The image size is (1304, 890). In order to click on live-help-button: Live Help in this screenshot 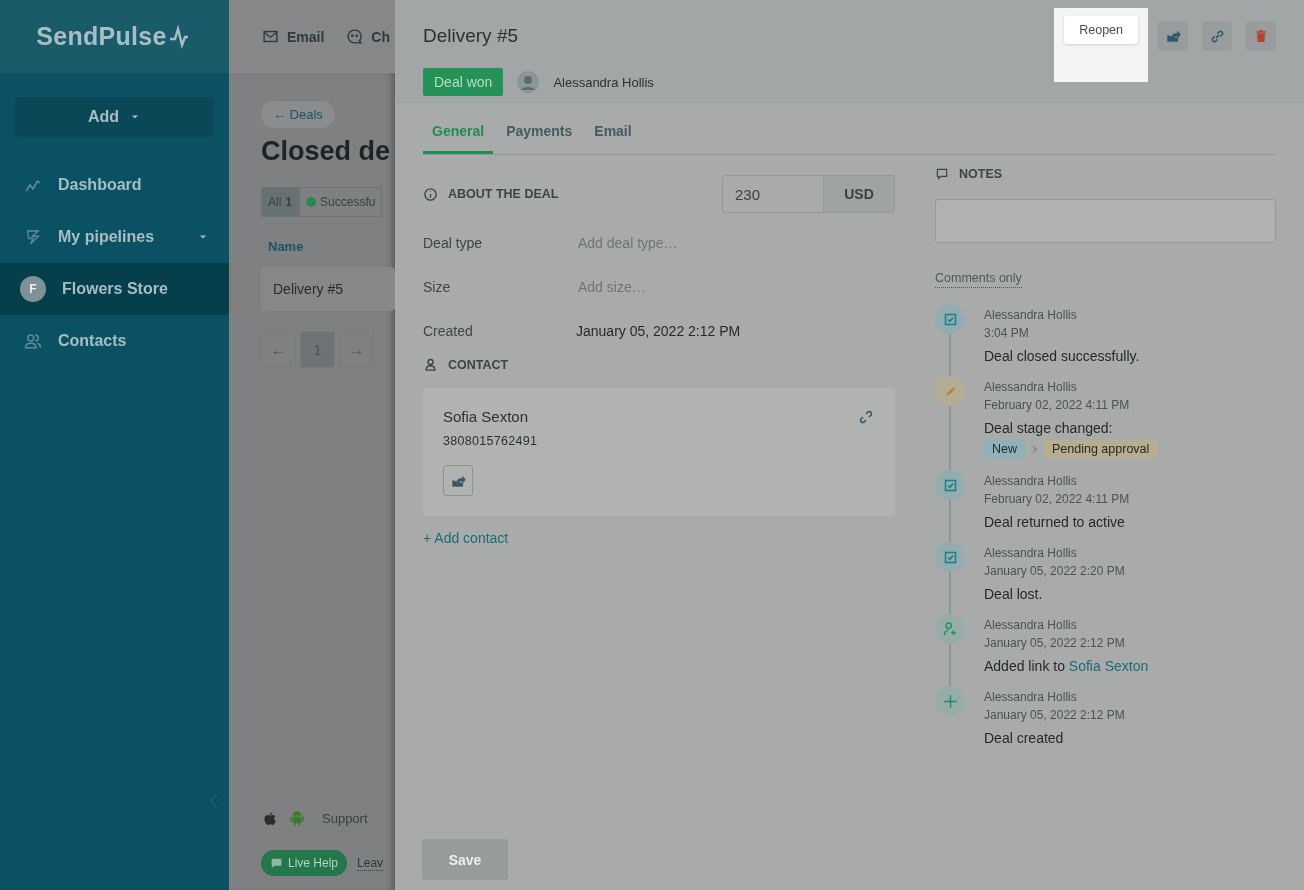, I will do `click(304, 863)`.